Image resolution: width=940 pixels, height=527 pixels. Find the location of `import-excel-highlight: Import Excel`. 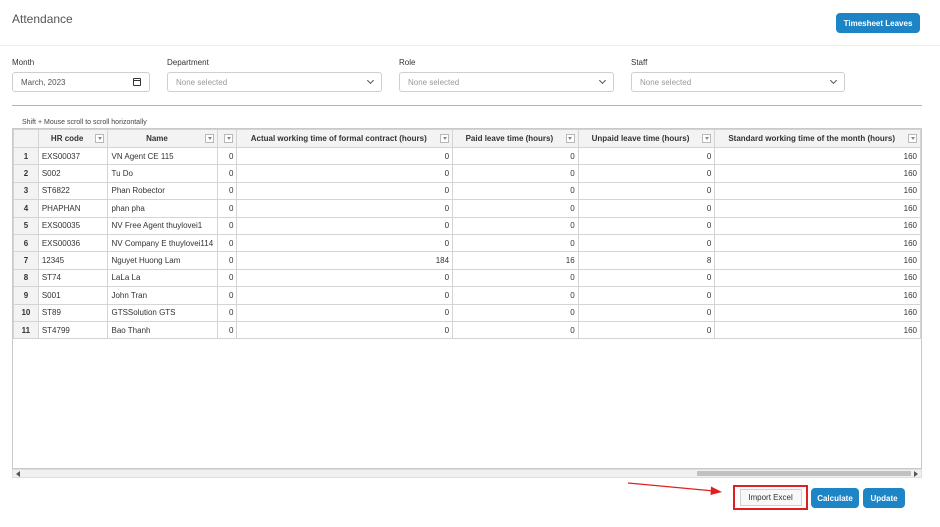

import-excel-highlight: Import Excel is located at coordinates (770, 497).